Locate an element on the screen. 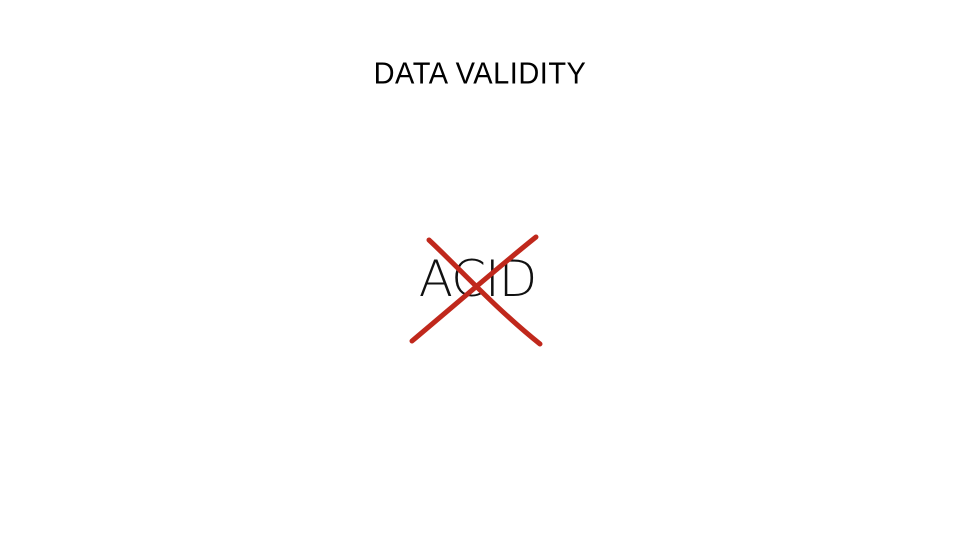 Image resolution: width=960 pixels, height=540 pixels. acid-word: ACID is located at coordinates (477, 279).